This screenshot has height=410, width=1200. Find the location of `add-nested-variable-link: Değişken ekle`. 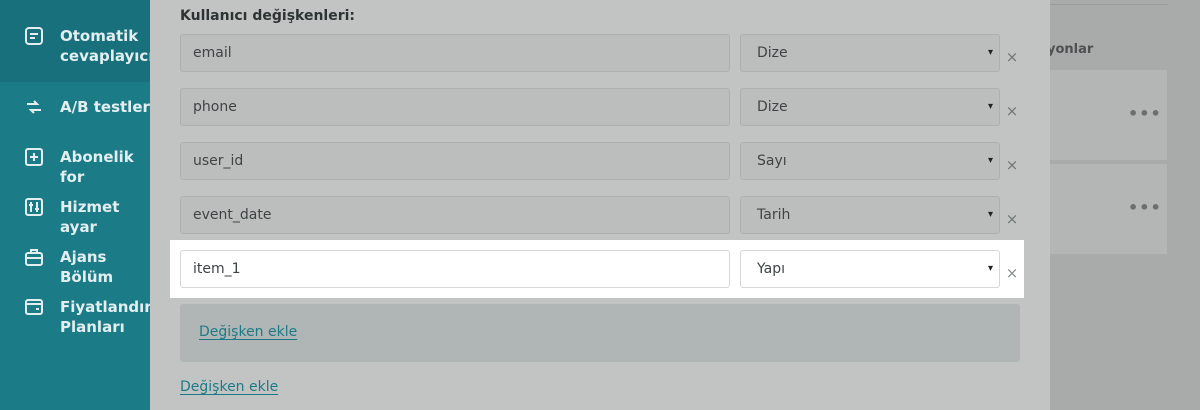

add-nested-variable-link: Değişken ekle is located at coordinates (248, 332).